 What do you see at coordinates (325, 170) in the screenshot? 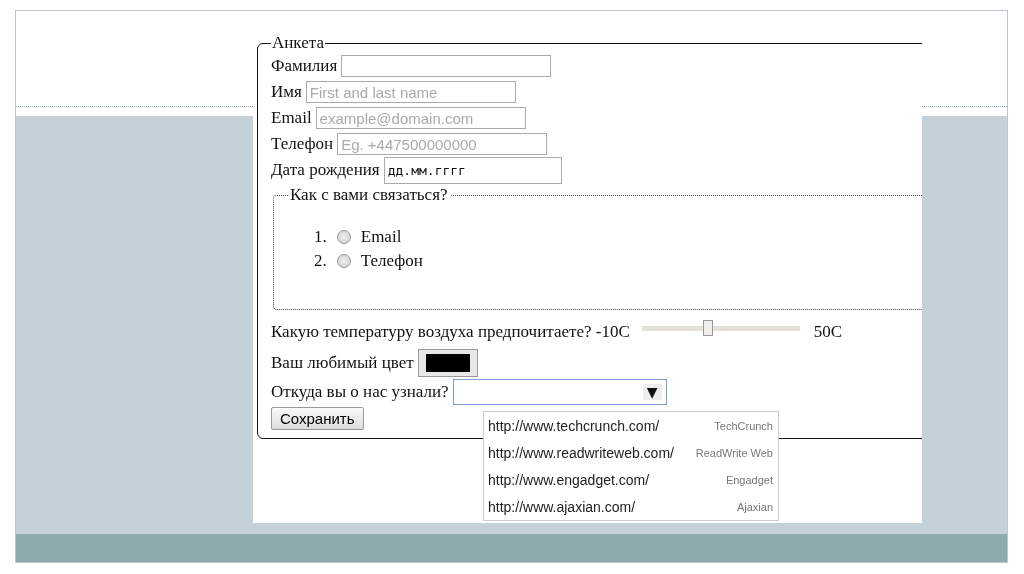
I see `field-label: Дата рождения` at bounding box center [325, 170].